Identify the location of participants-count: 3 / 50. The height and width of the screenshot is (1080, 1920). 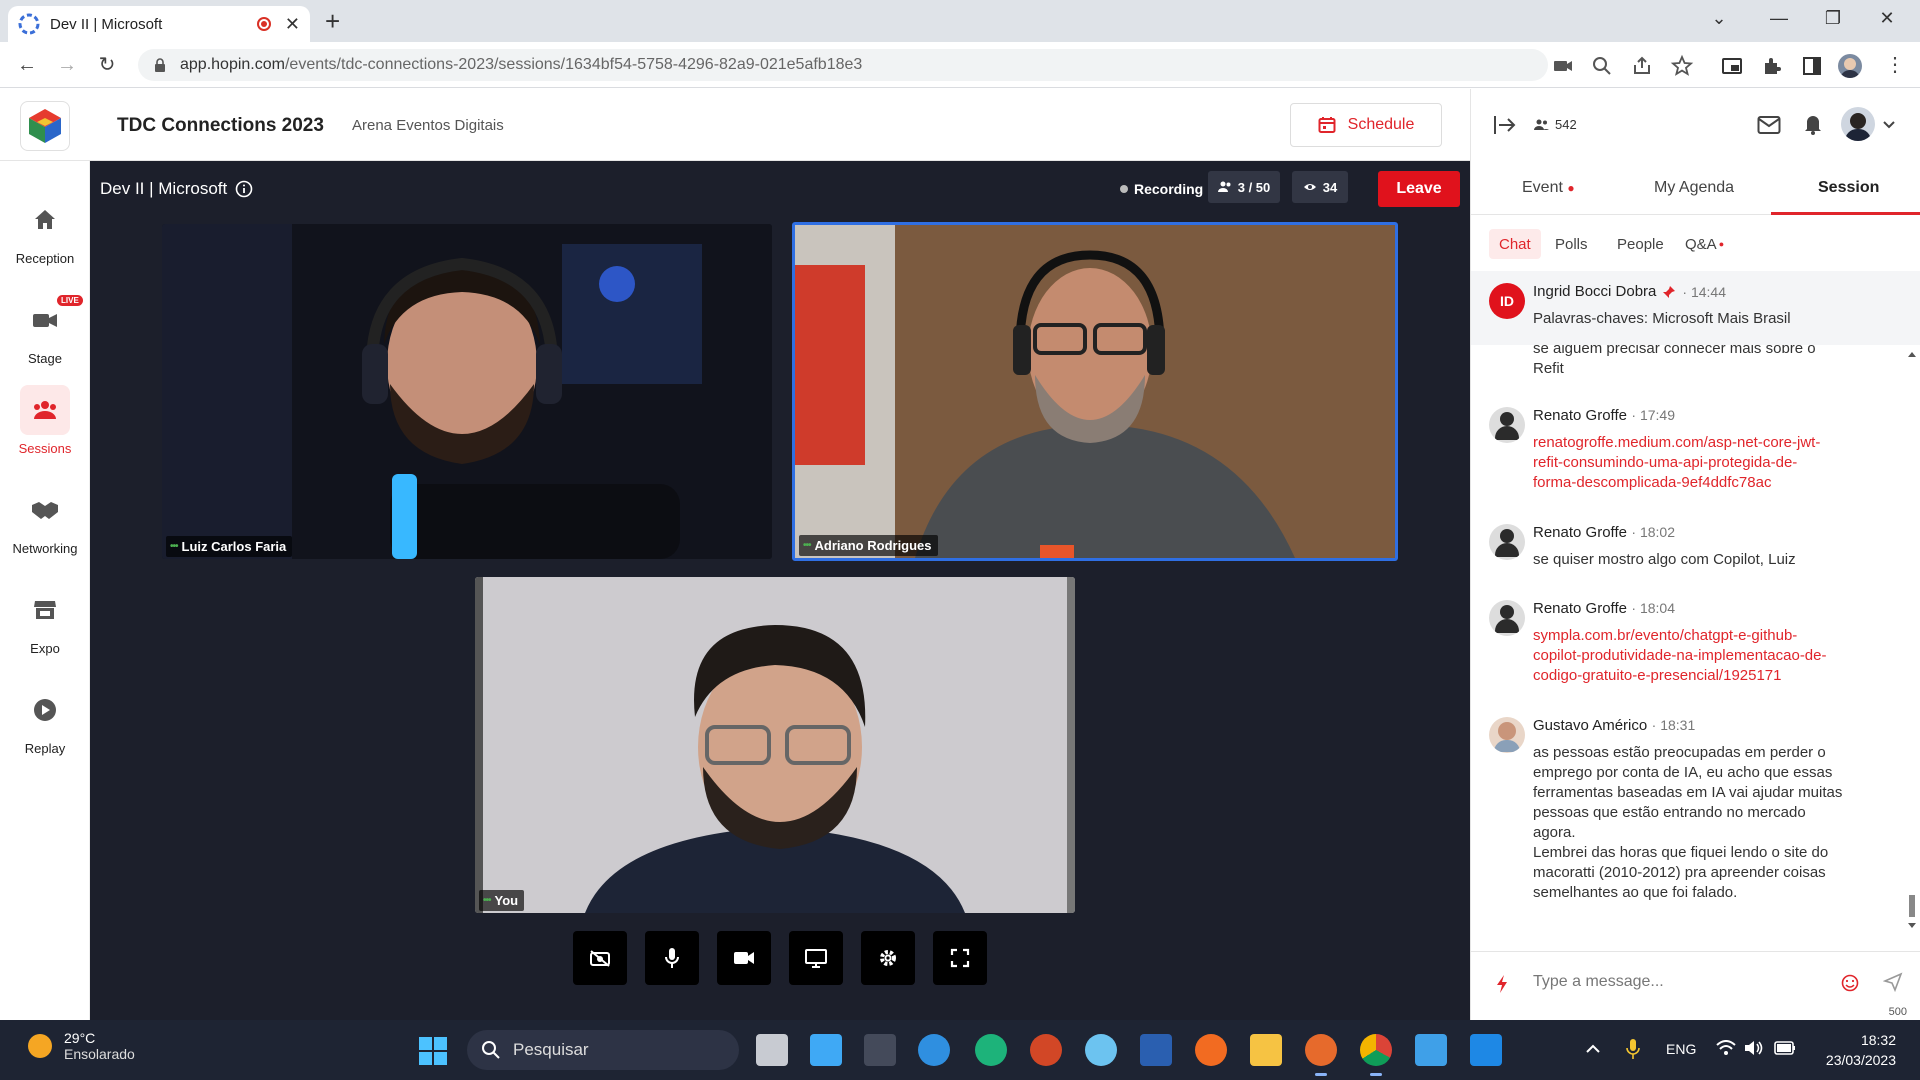
(1244, 187).